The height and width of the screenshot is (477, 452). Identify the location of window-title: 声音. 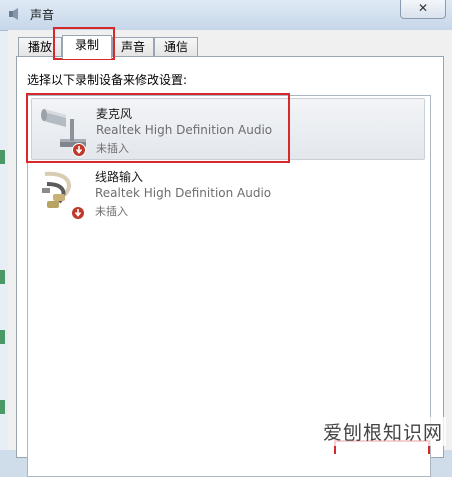
(42, 15).